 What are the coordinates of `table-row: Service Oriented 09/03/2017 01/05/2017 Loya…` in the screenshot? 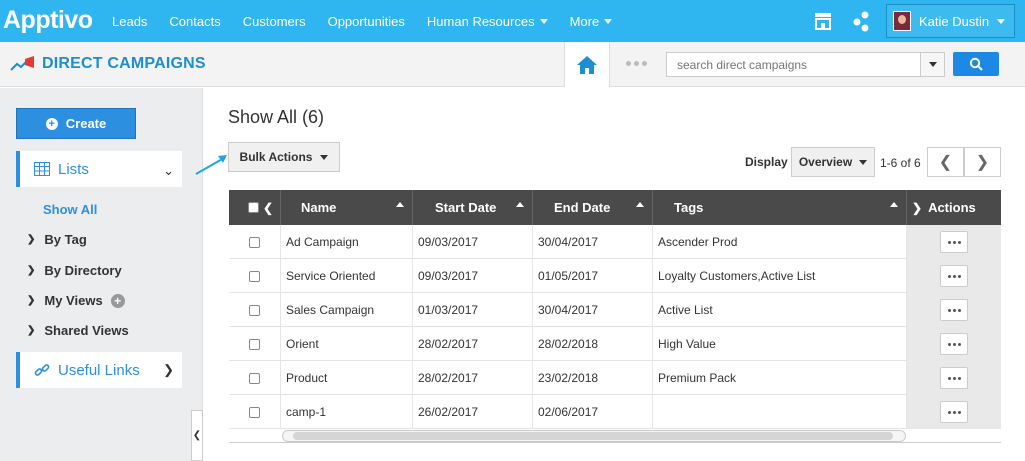 It's located at (615, 276).